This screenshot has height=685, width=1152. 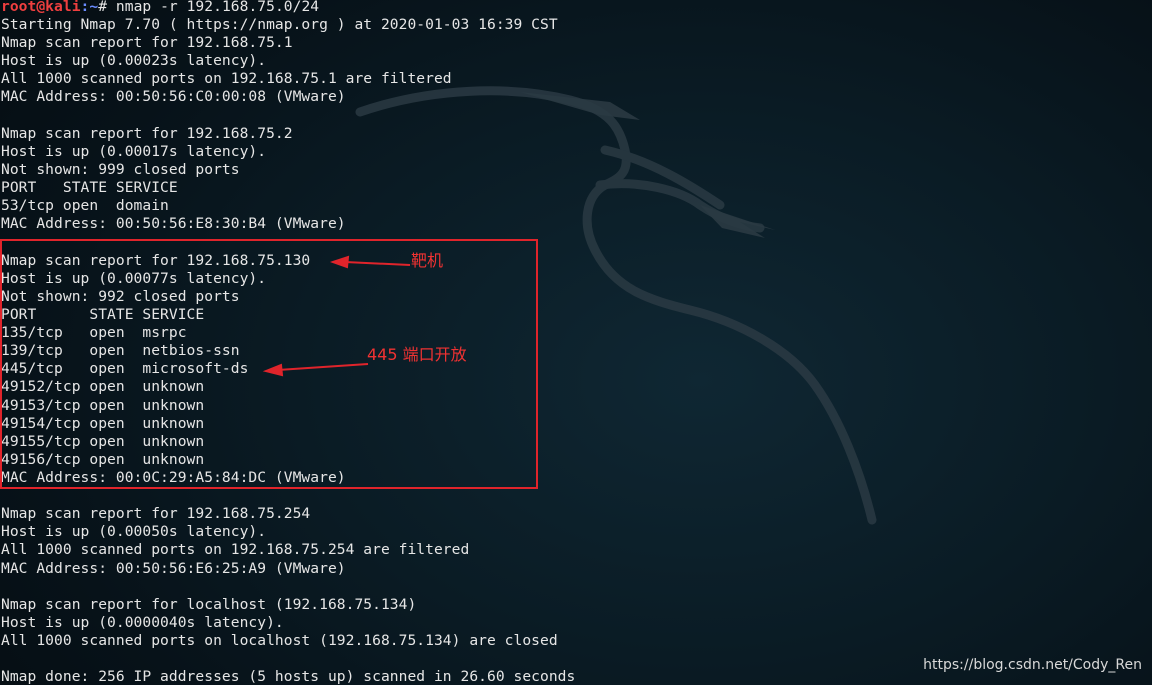 What do you see at coordinates (427, 260) in the screenshot?
I see `annotation-target-machine: 靶机` at bounding box center [427, 260].